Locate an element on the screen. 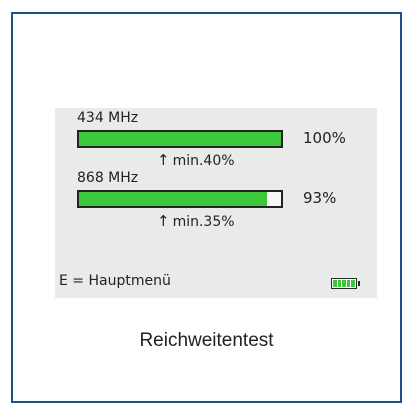 This screenshot has height=408, width=417. minimum-threshold-868: ↑ min.35% is located at coordinates (196, 221).